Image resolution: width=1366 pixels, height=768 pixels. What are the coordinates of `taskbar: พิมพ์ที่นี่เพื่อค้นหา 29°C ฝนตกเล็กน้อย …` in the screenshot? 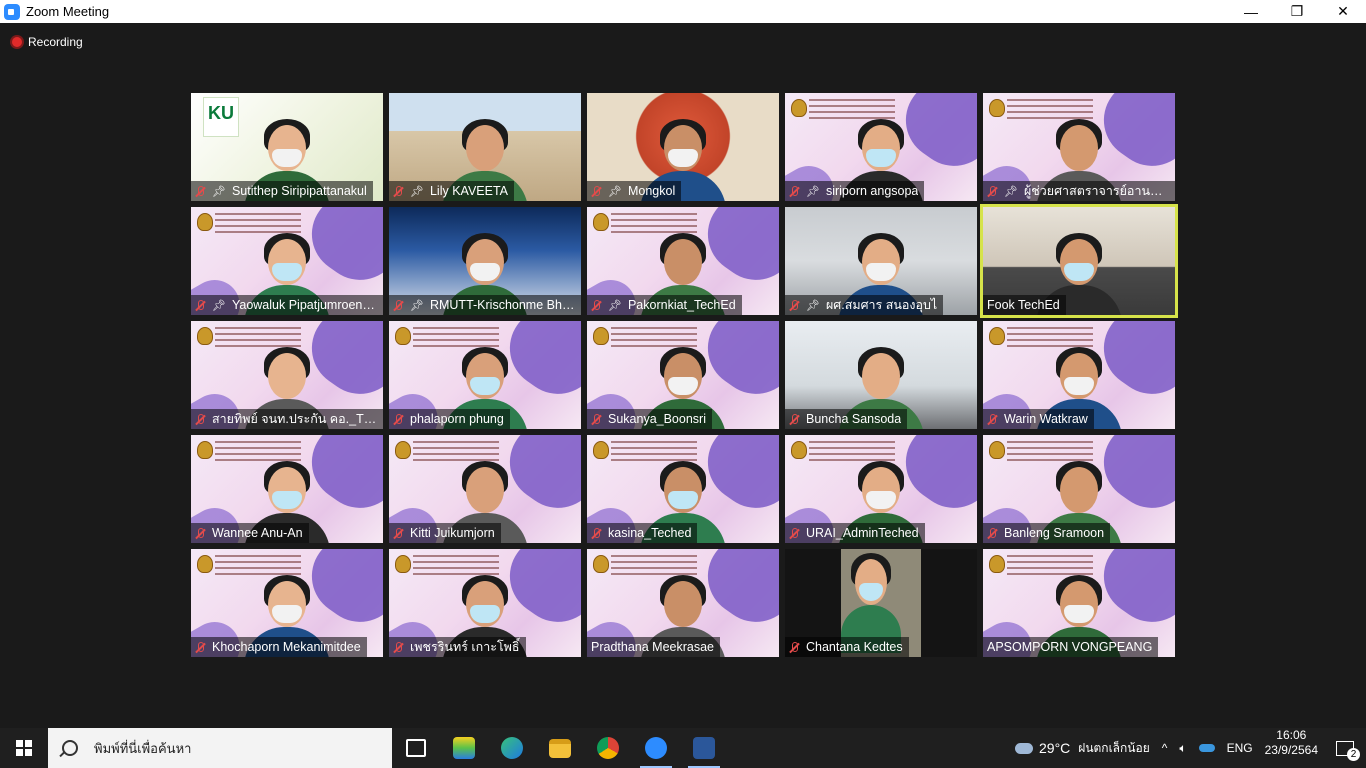 It's located at (683, 748).